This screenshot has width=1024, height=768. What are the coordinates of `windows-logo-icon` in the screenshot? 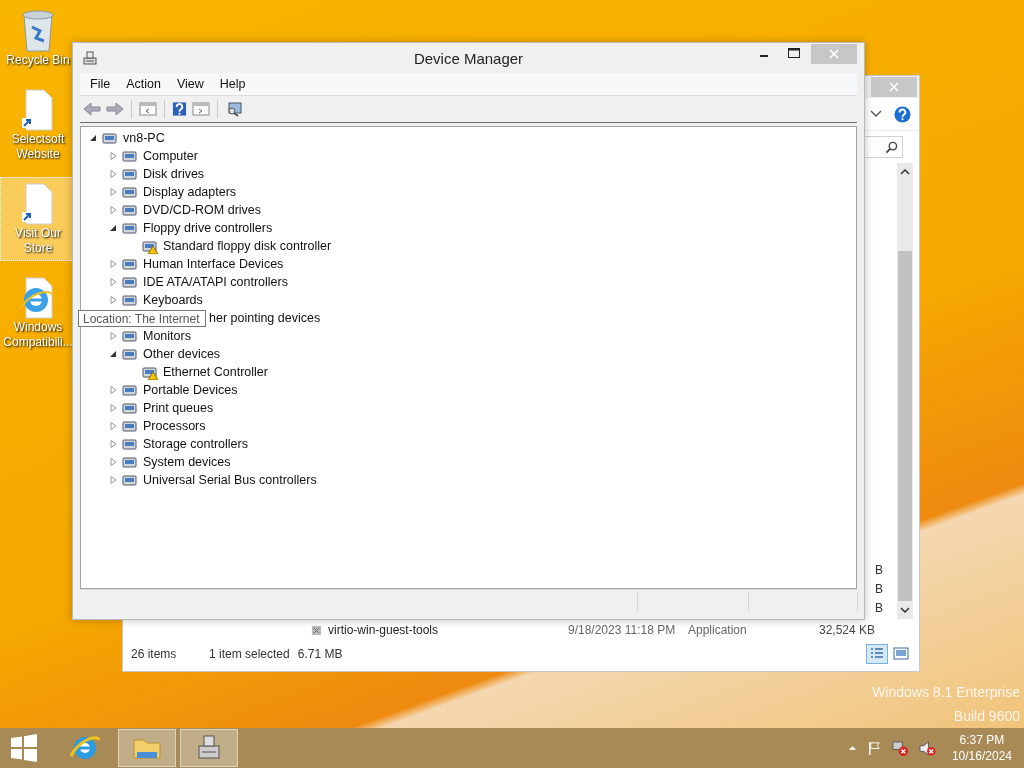 It's located at (24, 748).